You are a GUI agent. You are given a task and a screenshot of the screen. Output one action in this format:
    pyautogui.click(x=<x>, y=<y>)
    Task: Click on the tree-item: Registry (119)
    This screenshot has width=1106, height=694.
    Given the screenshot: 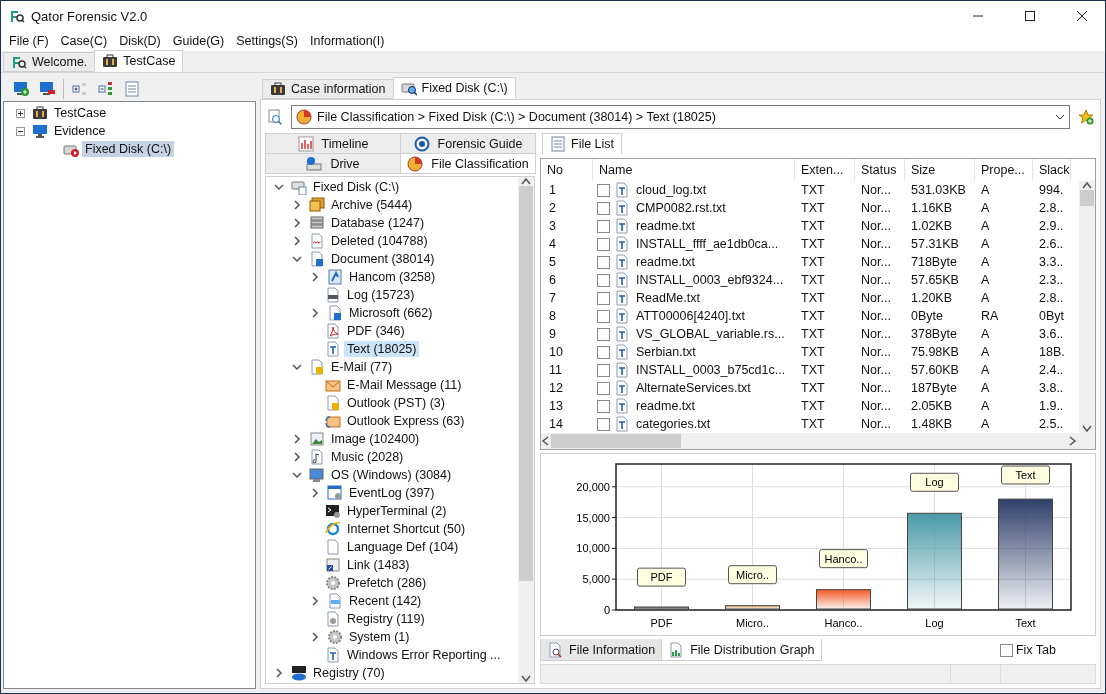 What is the action you would take?
    pyautogui.click(x=386, y=619)
    